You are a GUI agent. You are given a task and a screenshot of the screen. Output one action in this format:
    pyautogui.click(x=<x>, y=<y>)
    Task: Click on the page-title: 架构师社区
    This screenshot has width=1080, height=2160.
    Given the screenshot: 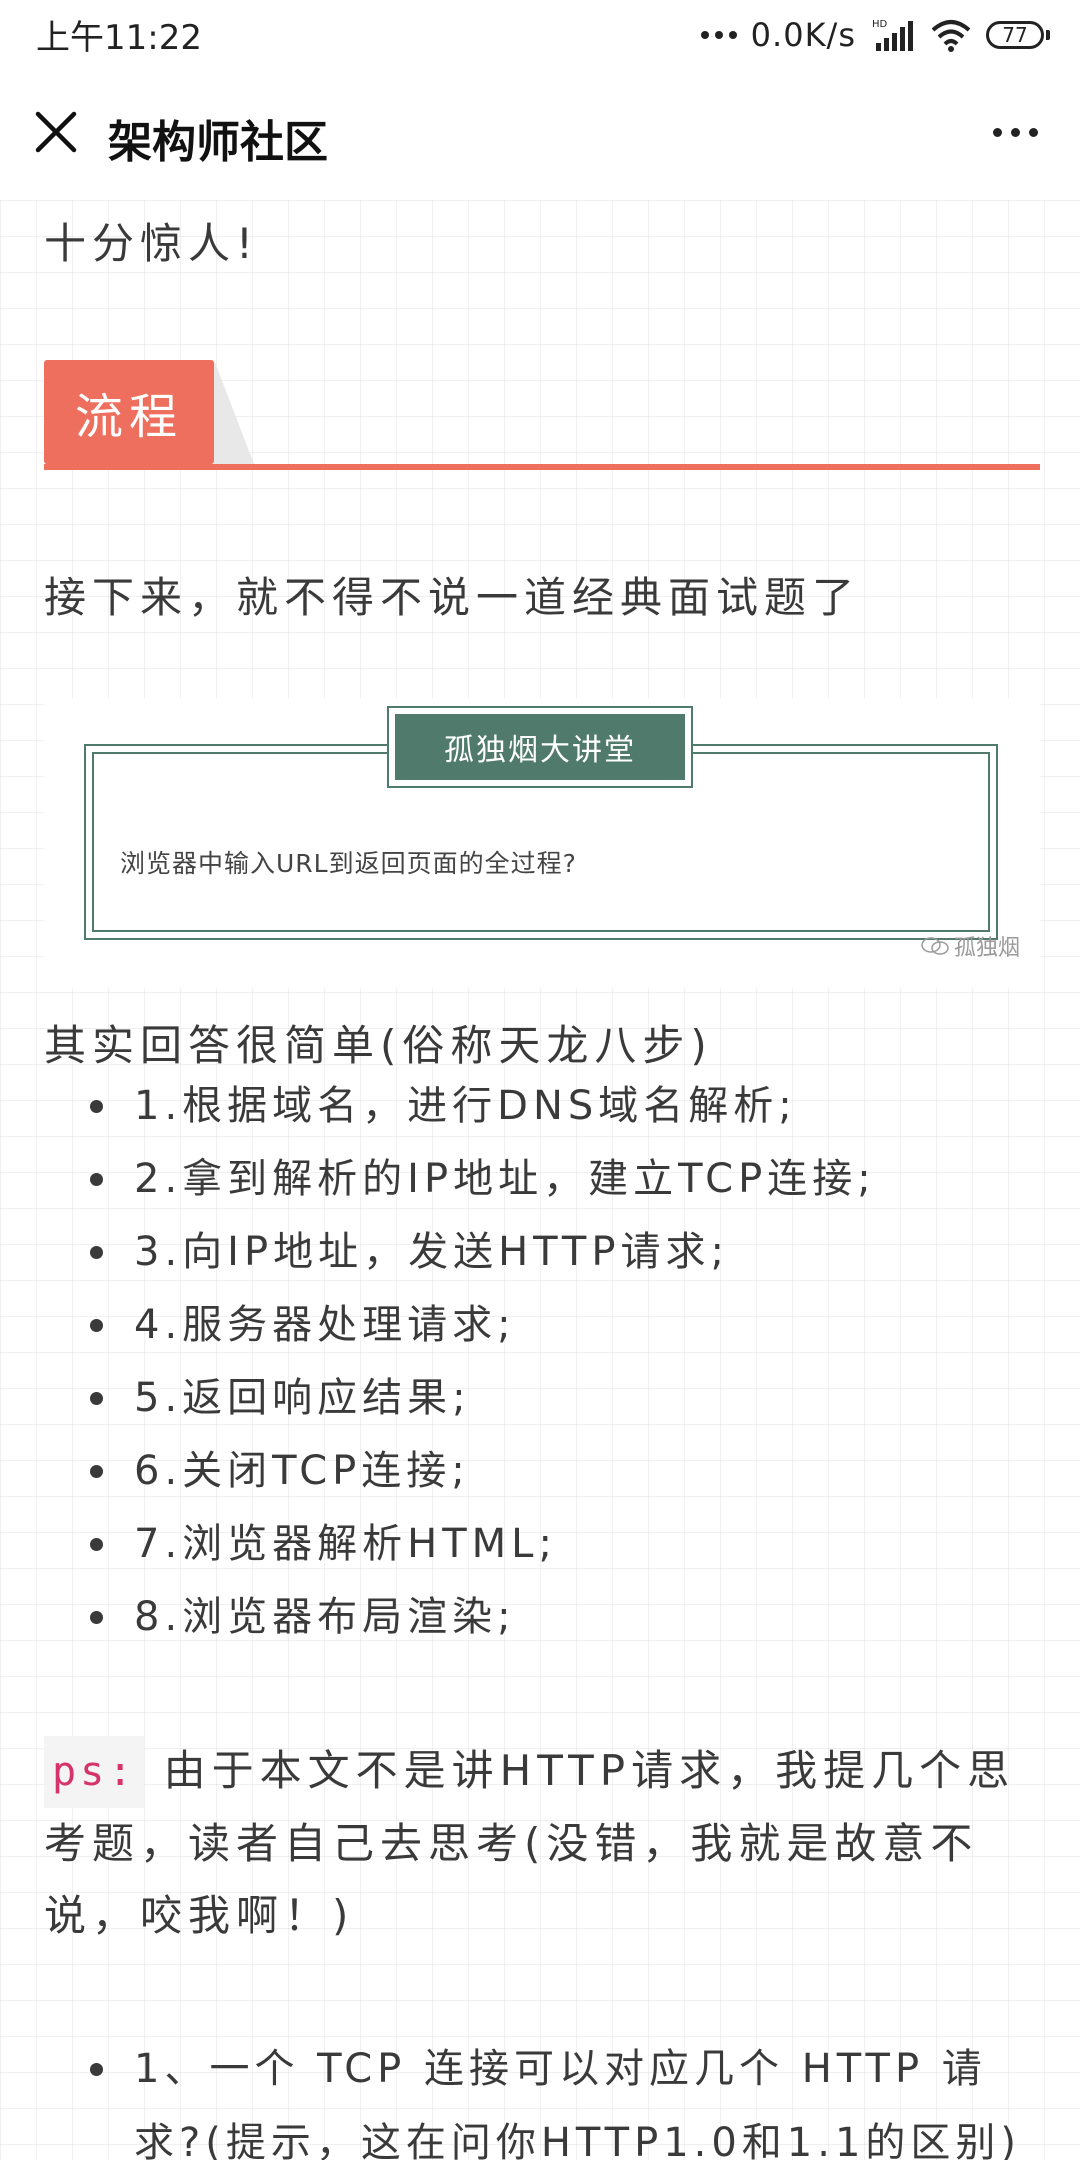 What is the action you would take?
    pyautogui.click(x=218, y=142)
    